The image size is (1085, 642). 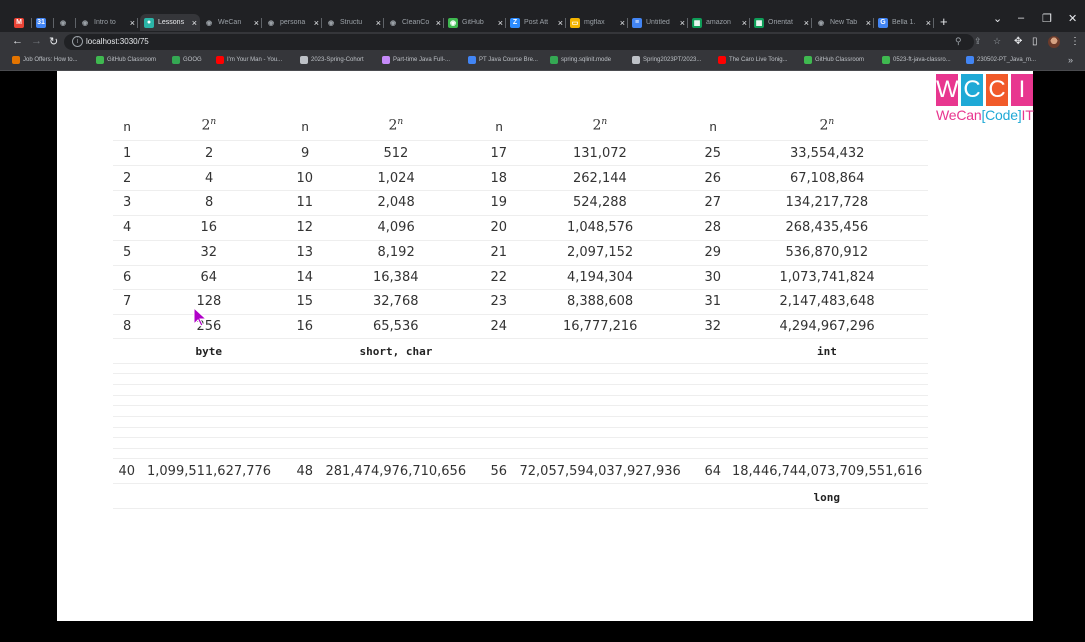 What do you see at coordinates (658, 22) in the screenshot?
I see `tab-untitled: ≡ Untitled ×` at bounding box center [658, 22].